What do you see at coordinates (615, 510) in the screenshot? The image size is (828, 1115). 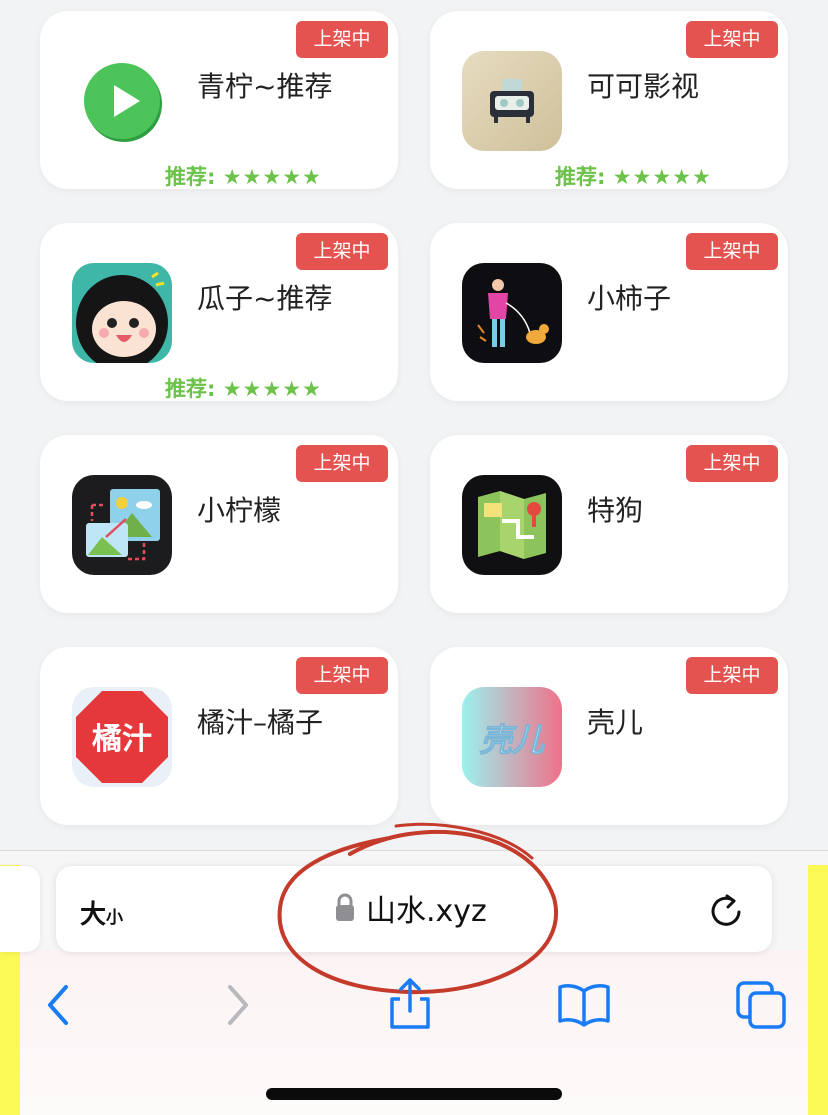 I see `app-name: 特狗` at bounding box center [615, 510].